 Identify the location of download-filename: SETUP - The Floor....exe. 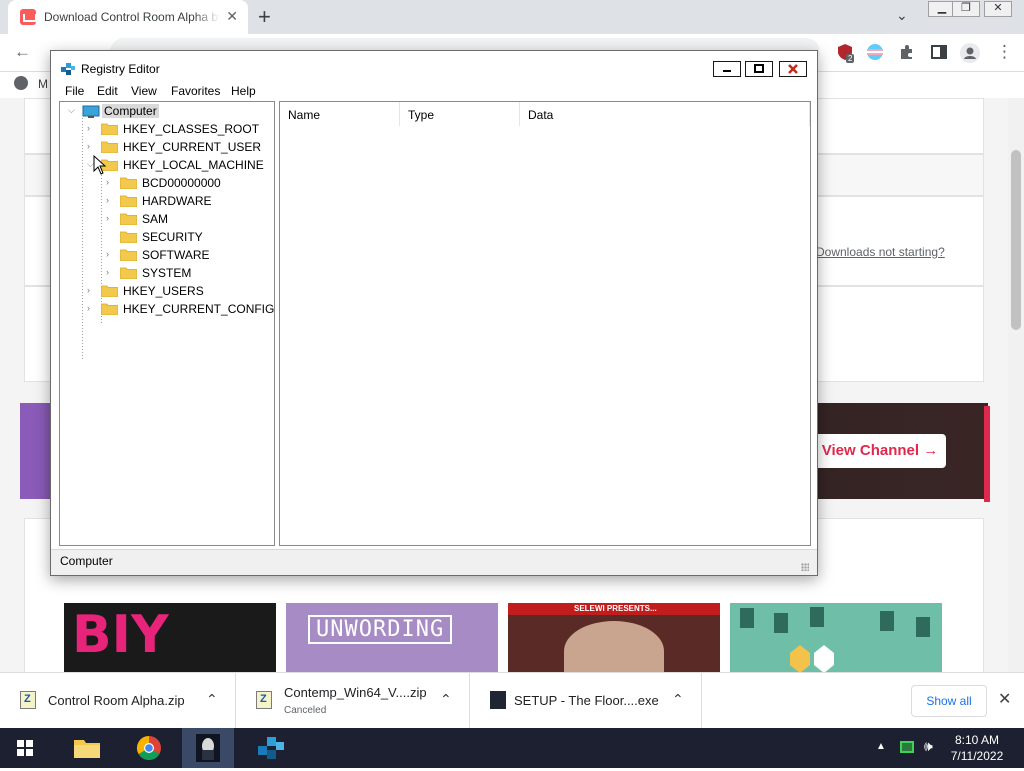
(586, 700).